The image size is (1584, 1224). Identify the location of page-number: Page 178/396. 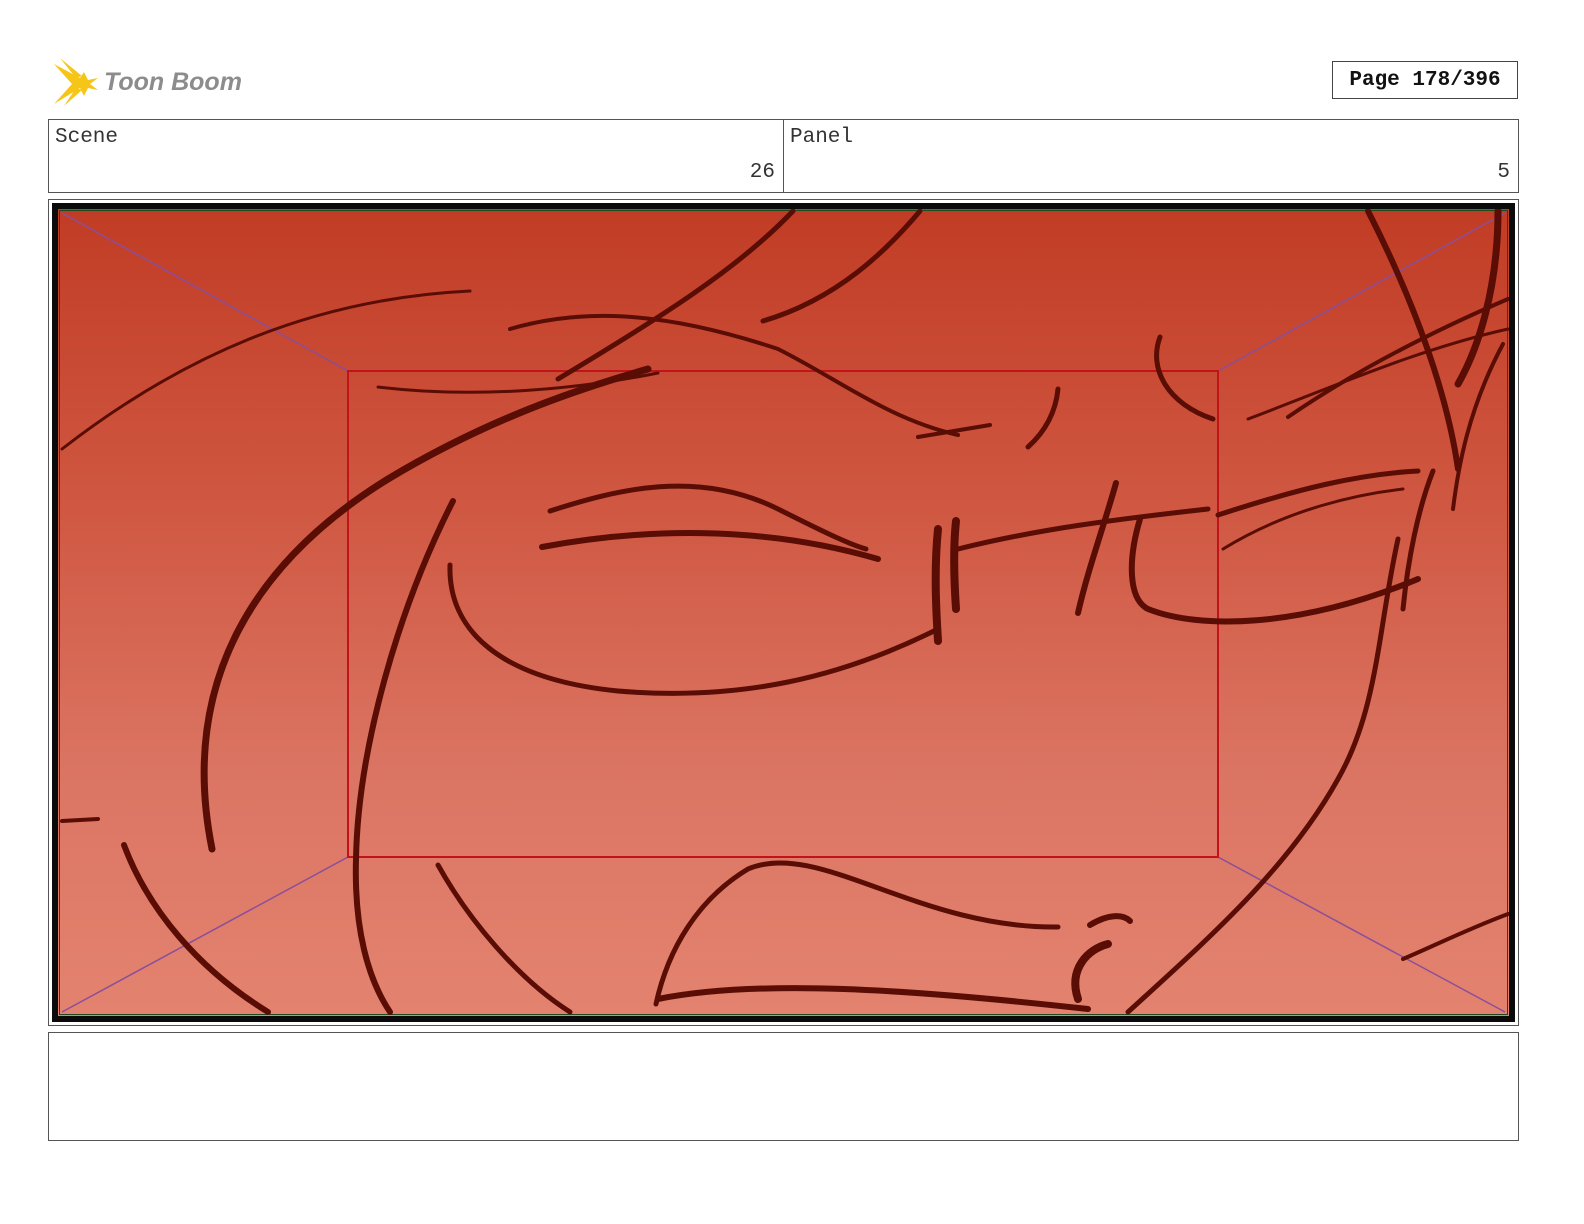
(1425, 80).